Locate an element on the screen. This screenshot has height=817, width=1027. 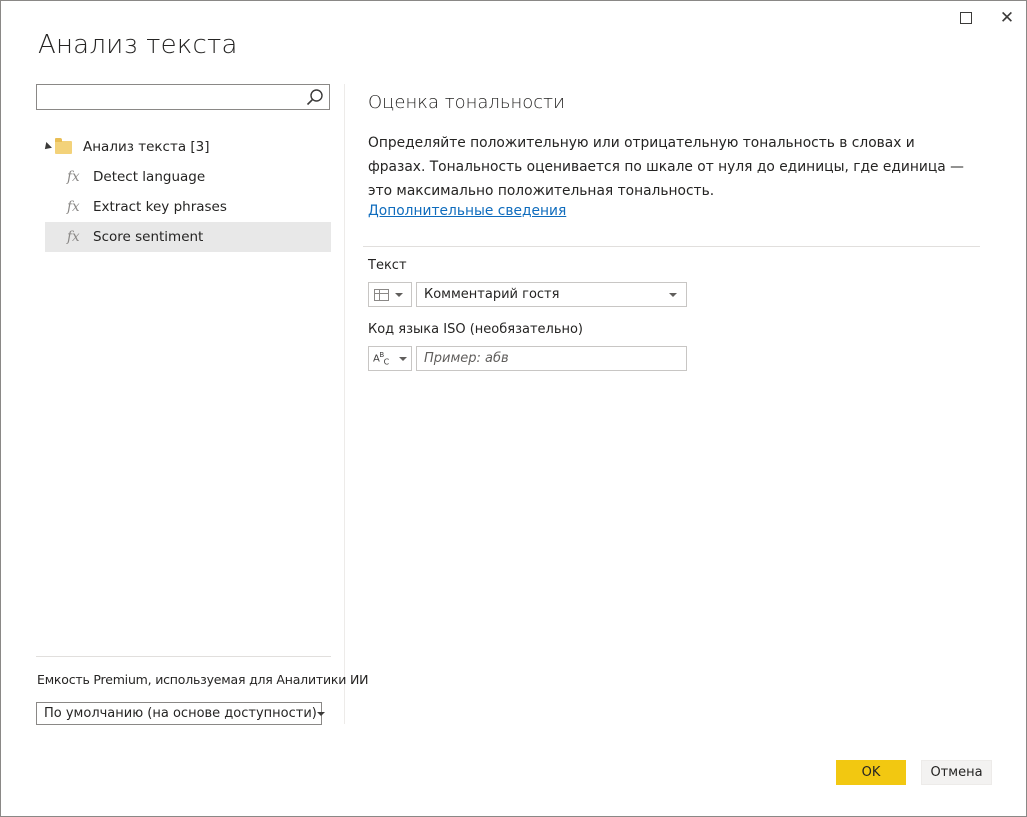
folder-icon is located at coordinates (63, 145).